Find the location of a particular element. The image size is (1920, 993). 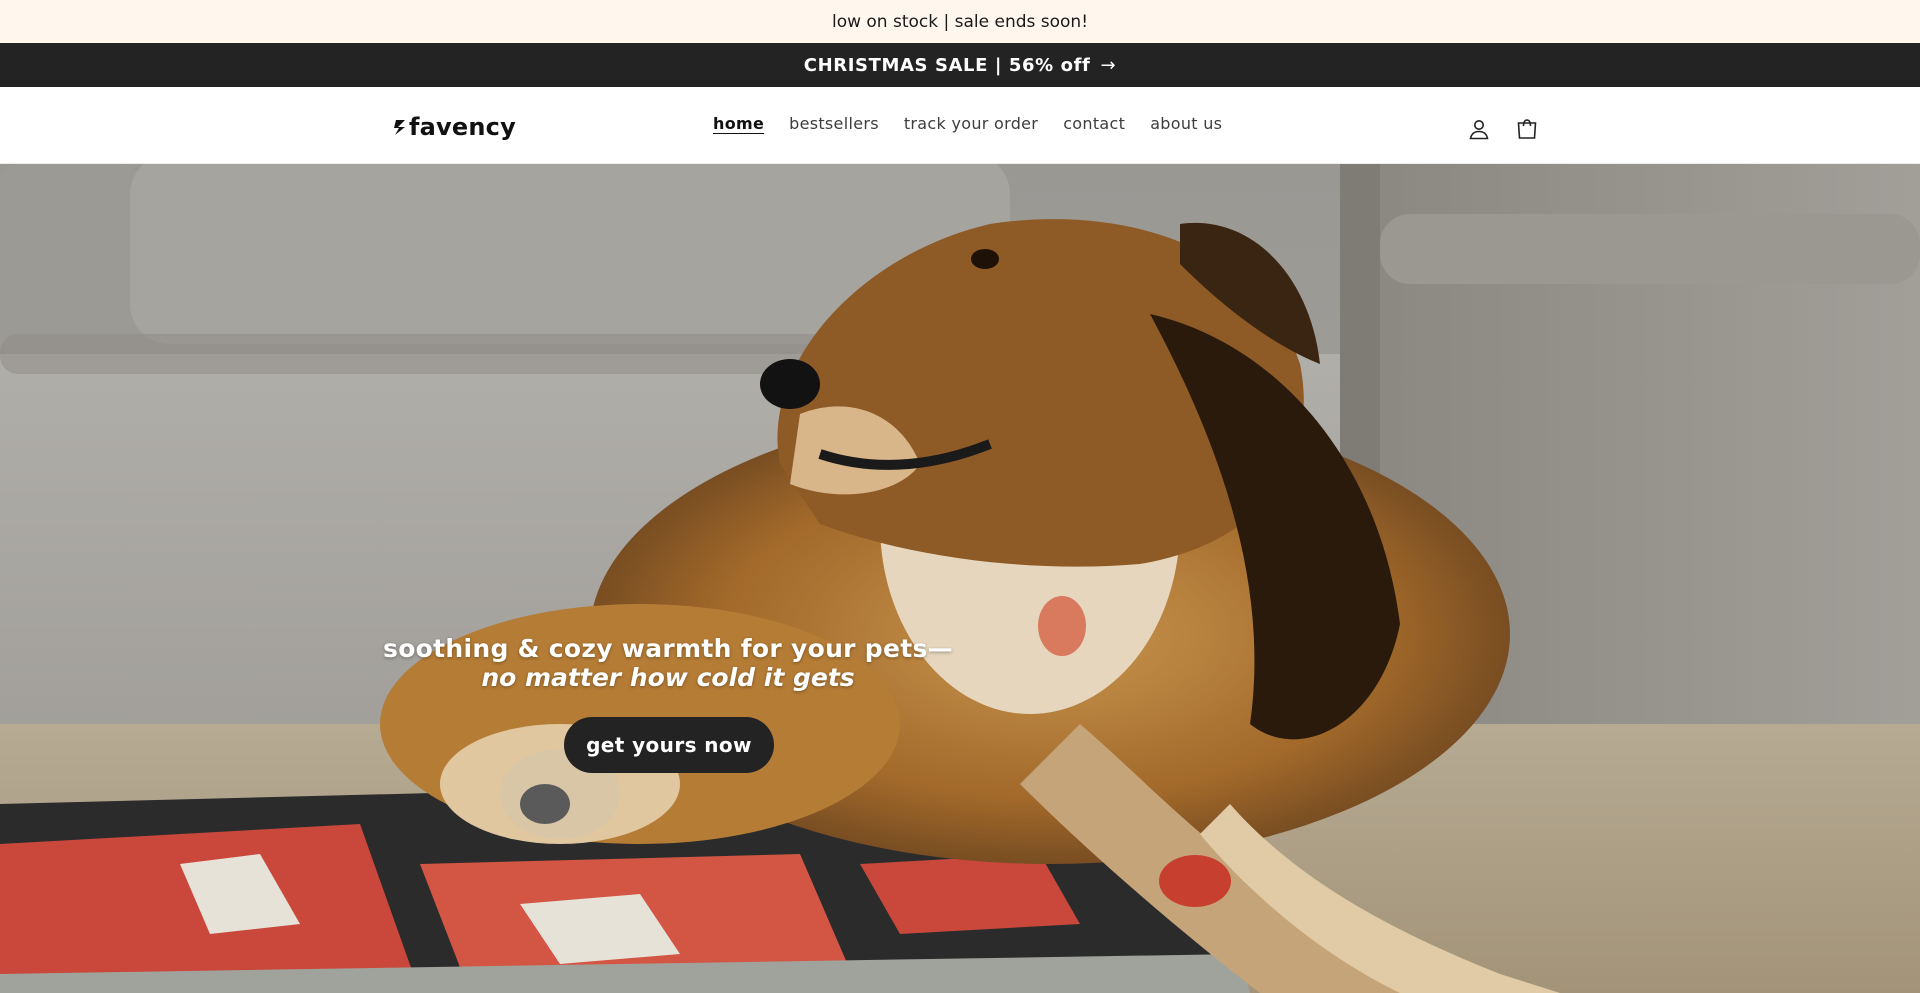

hero-headline: soothing & cozy warmth for your pets— is located at coordinates (668, 648).